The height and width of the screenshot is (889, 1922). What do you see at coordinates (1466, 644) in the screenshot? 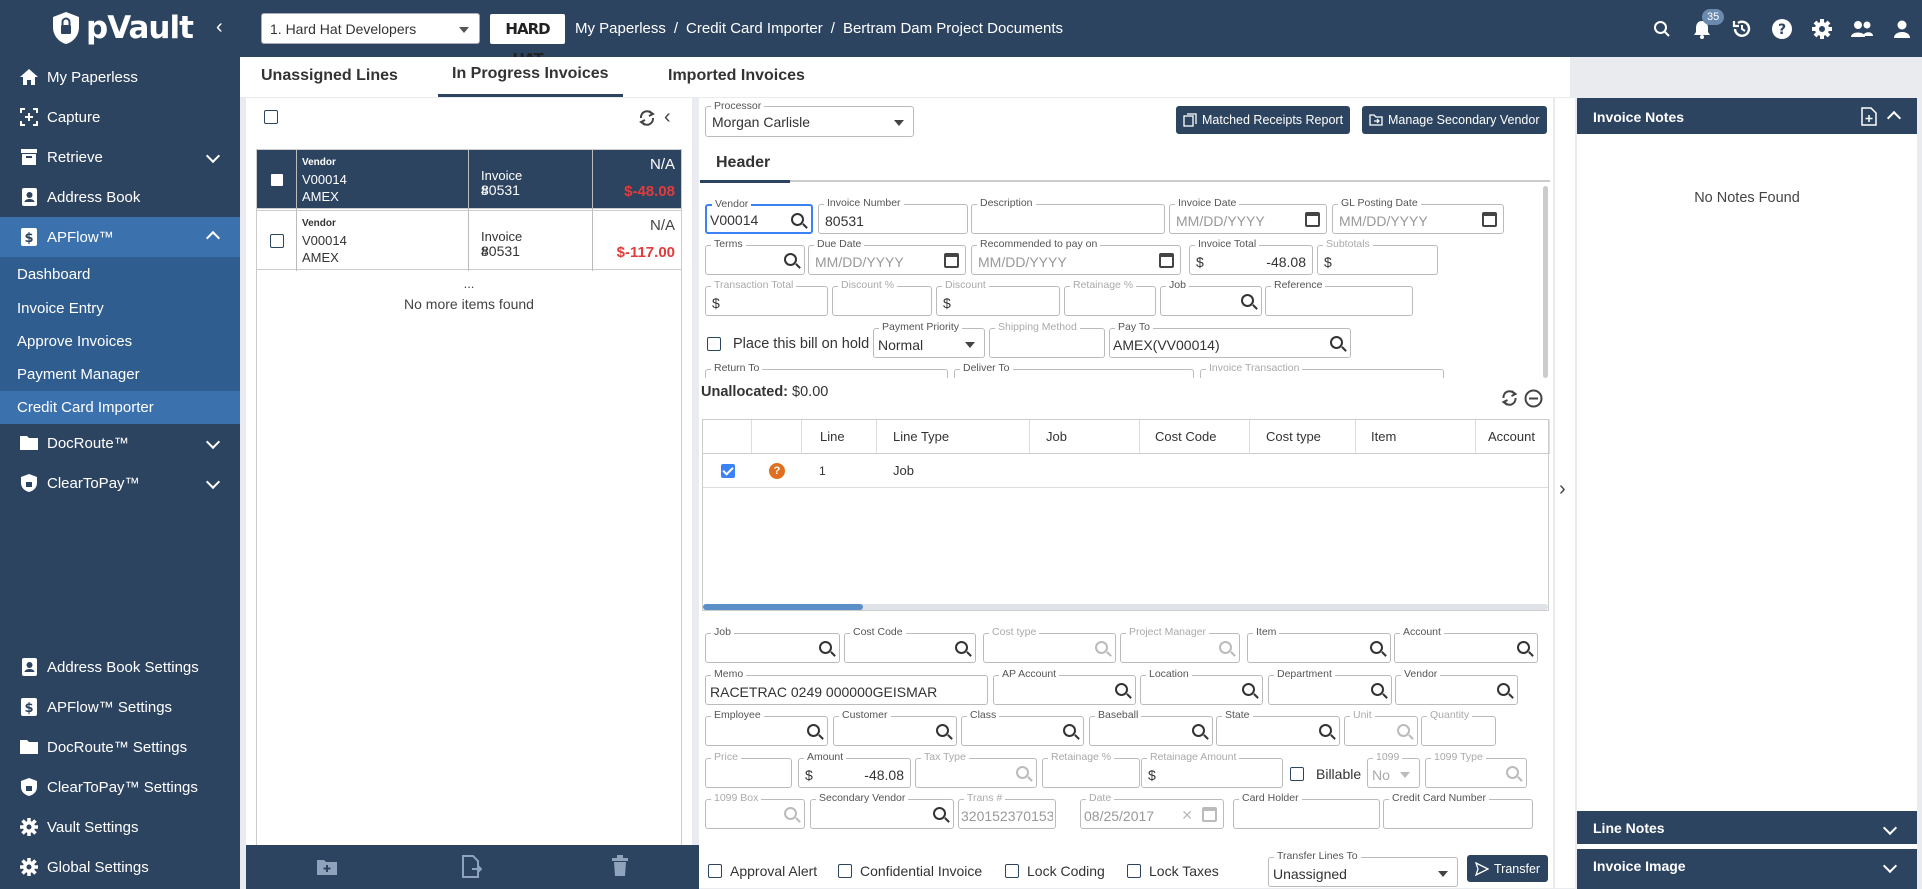
I see `line-account-field: Account` at bounding box center [1466, 644].